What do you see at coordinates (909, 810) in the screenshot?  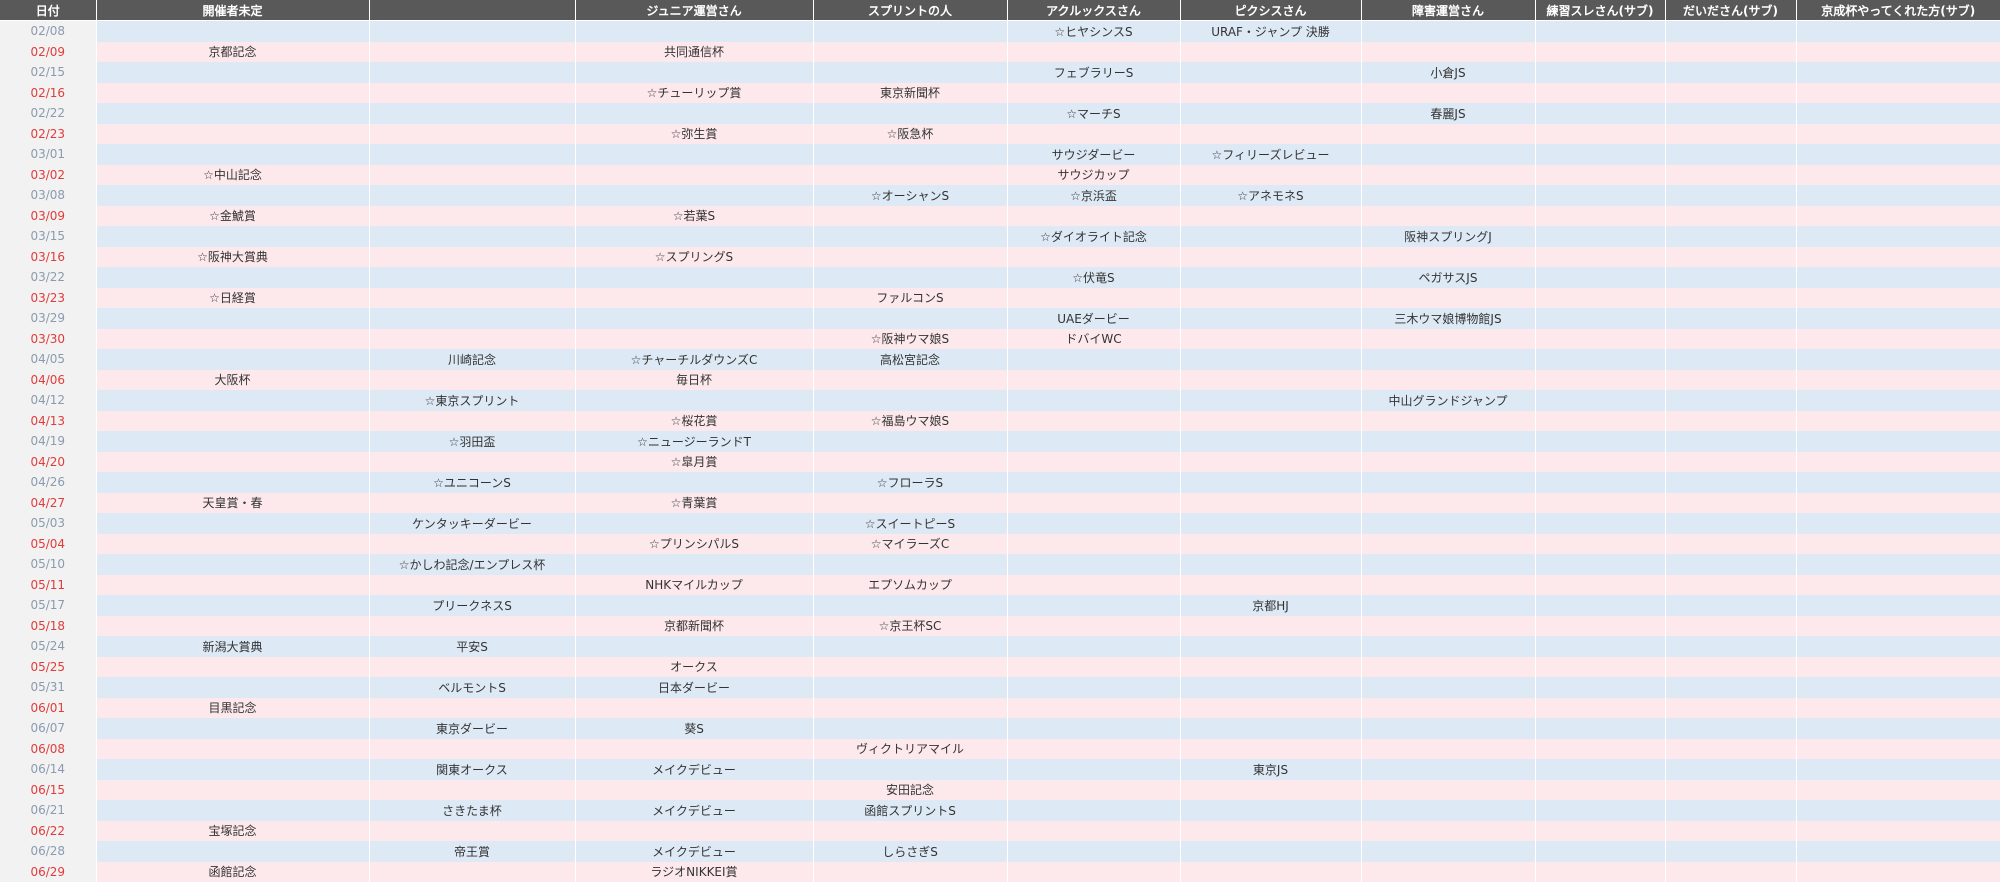 I see `table-cell: 函館スプリントS` at bounding box center [909, 810].